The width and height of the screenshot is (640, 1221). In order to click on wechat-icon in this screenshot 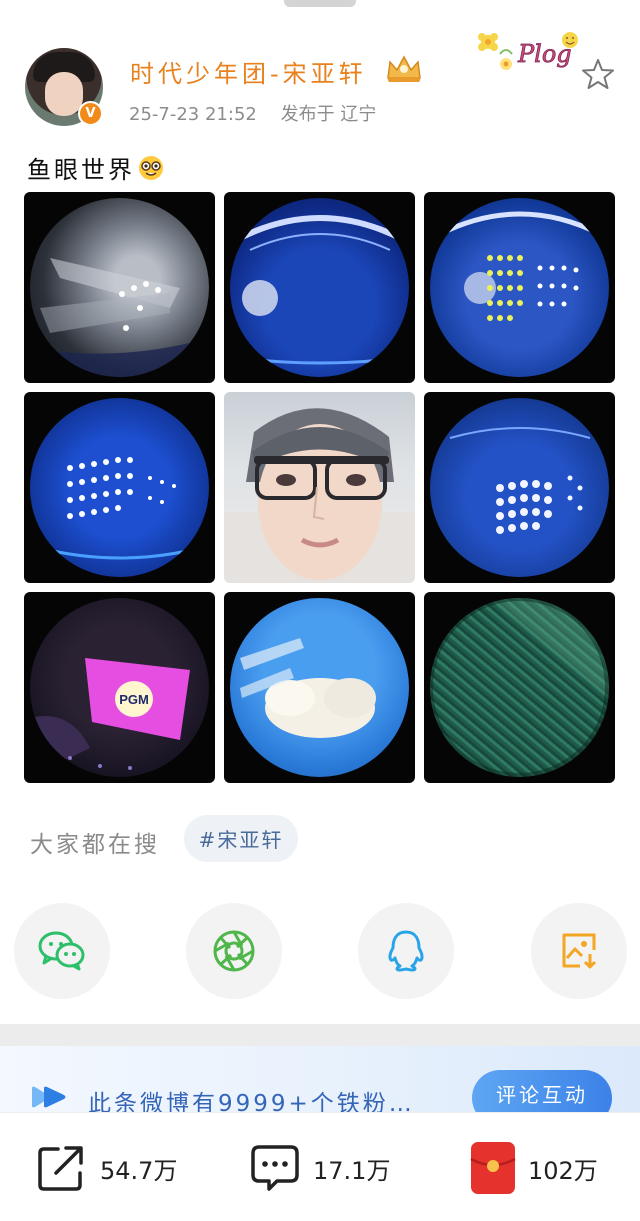, I will do `click(61, 951)`.